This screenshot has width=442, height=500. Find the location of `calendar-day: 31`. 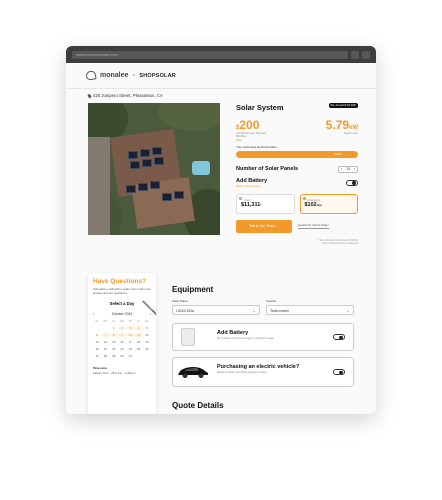

calendar-day: 31 is located at coordinates (130, 356).